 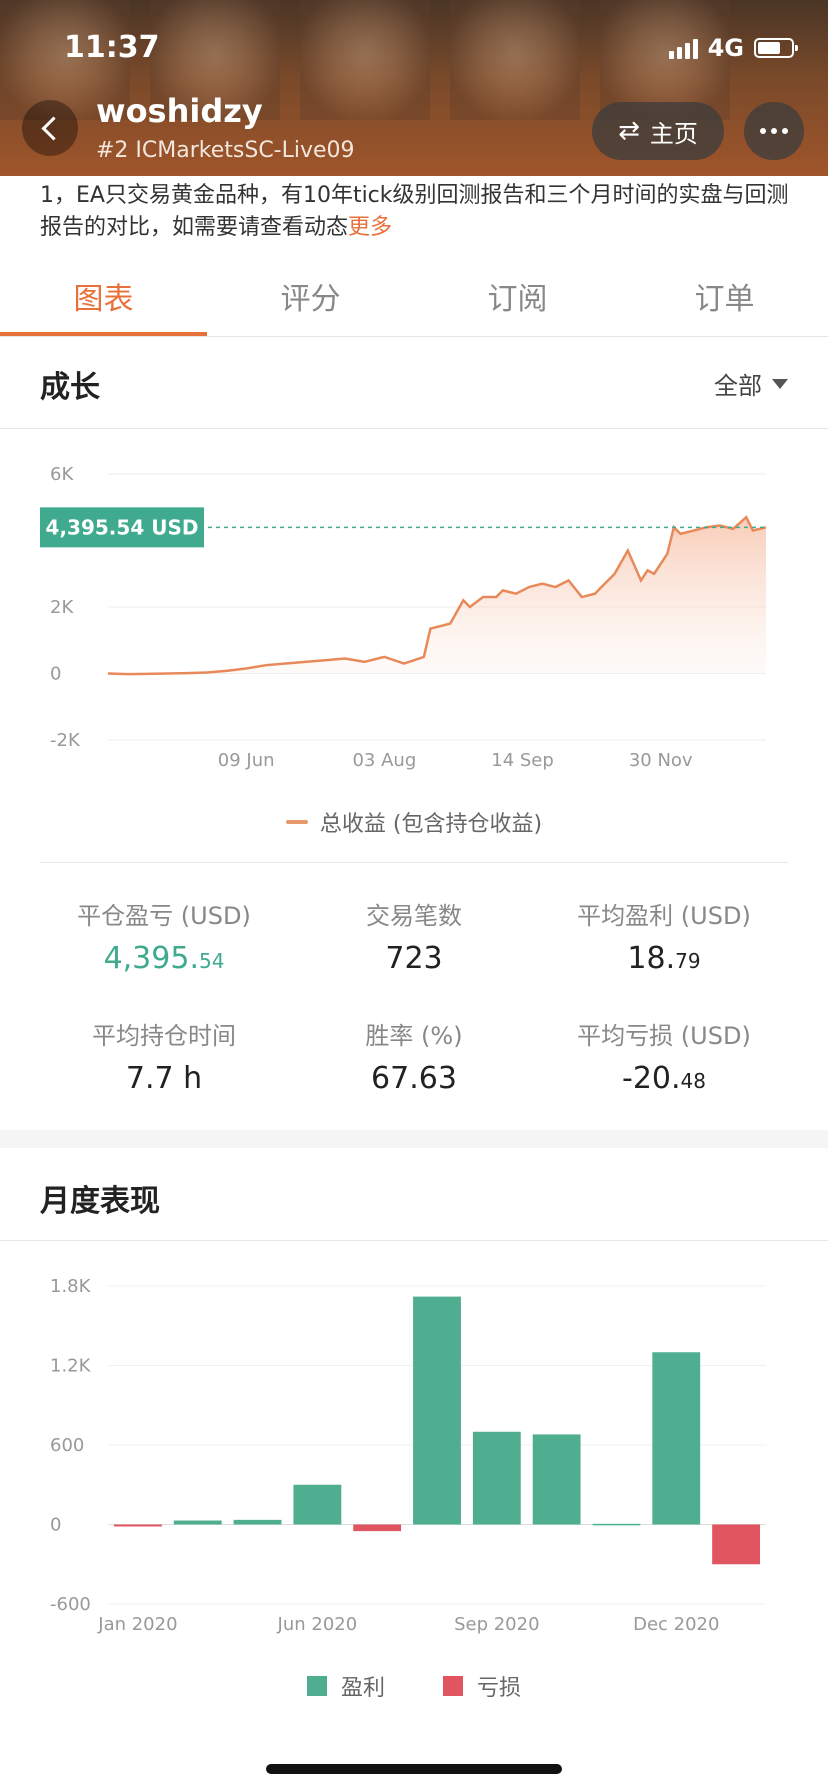 I want to click on monthly-legend: 盈利 亏损, so click(x=414, y=1686).